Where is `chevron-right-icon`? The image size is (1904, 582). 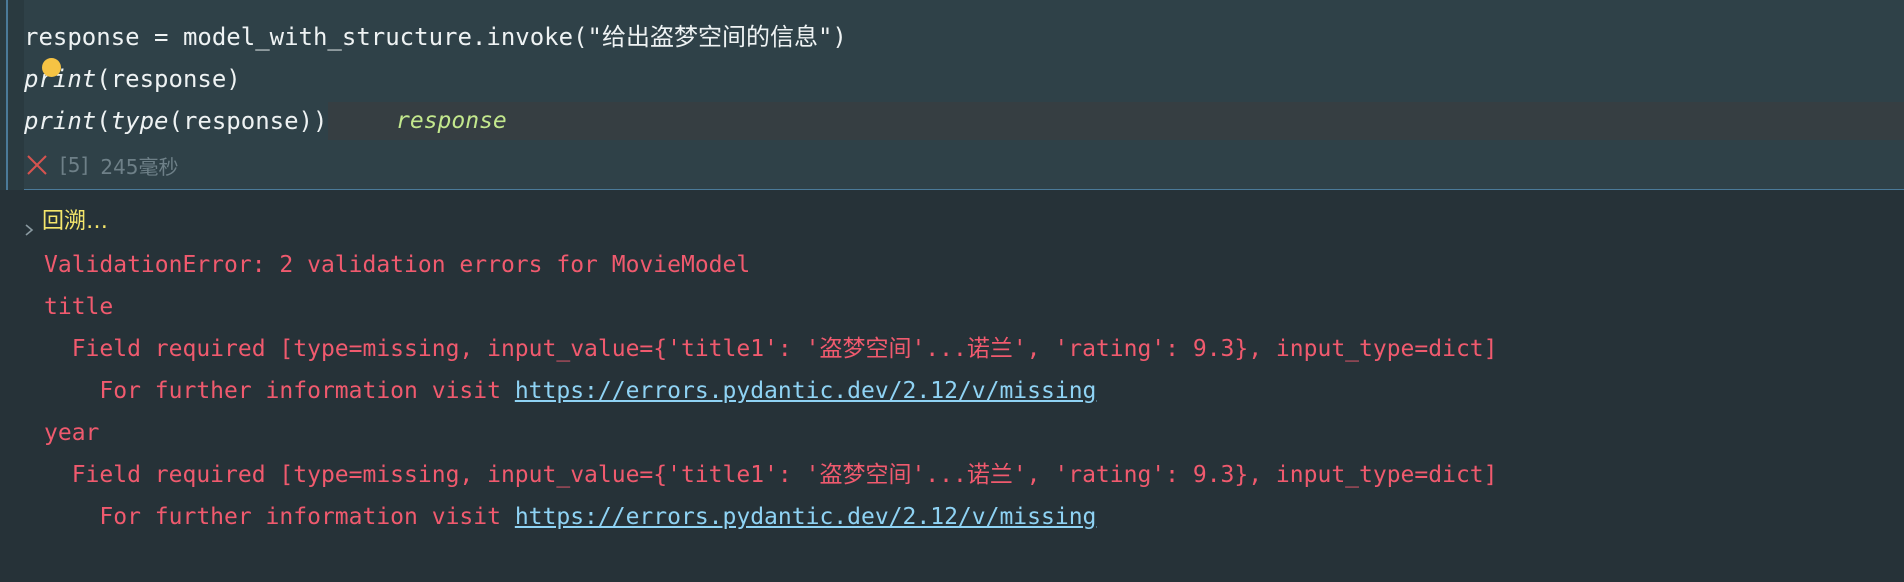
chevron-right-icon is located at coordinates (29, 225).